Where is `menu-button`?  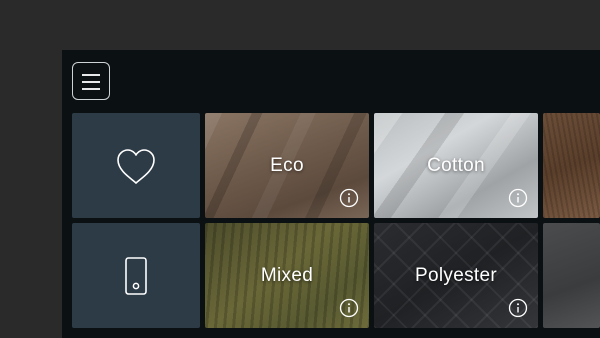
menu-button is located at coordinates (91, 81).